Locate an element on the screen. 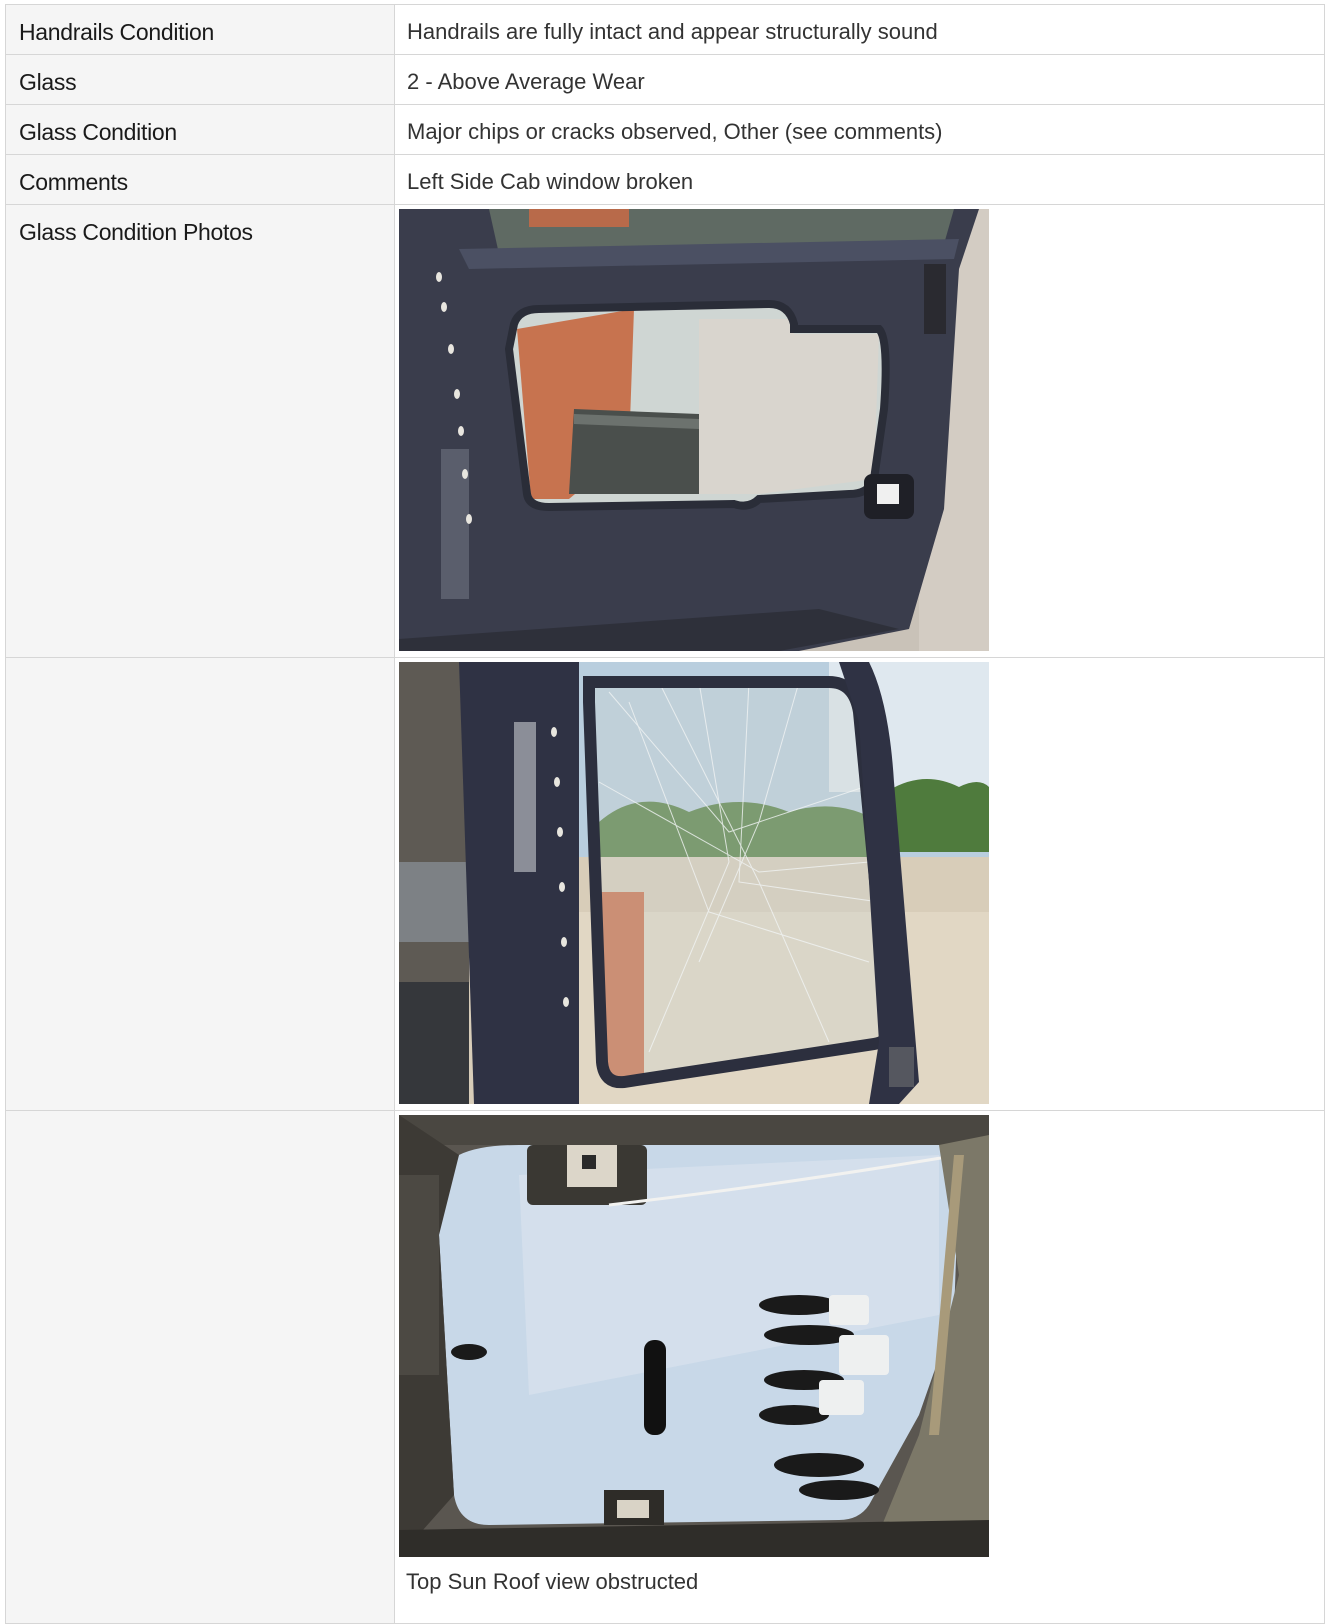 The image size is (1329, 1624). row-value: 2 - Above Average Wear is located at coordinates (859, 79).